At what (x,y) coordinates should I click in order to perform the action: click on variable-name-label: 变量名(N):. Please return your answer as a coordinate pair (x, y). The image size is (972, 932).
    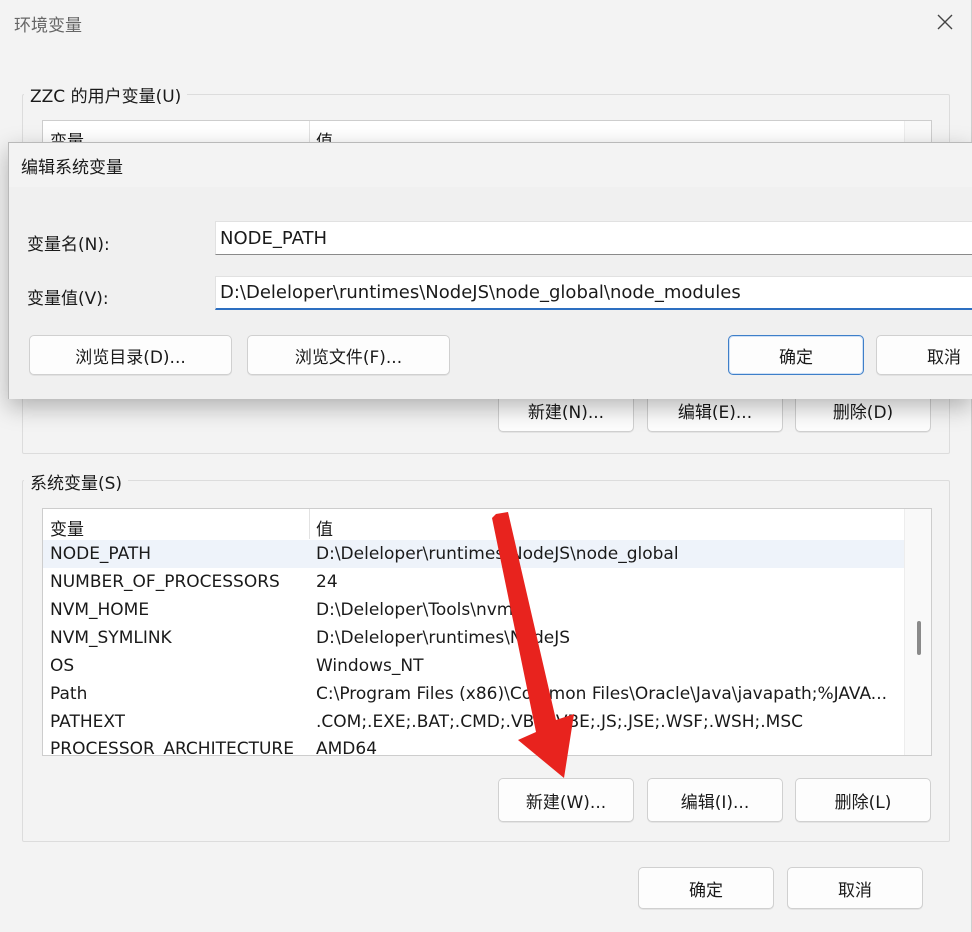
    Looking at the image, I should click on (68, 245).